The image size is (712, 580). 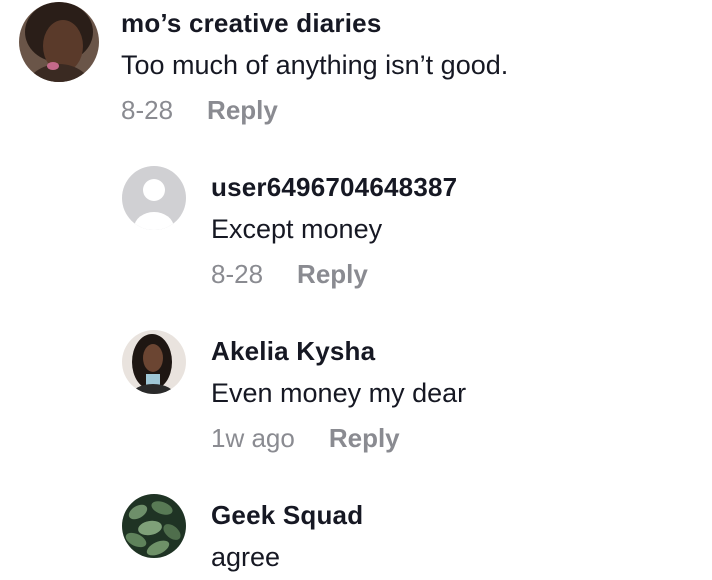 What do you see at coordinates (297, 229) in the screenshot?
I see `comment-text: Except money` at bounding box center [297, 229].